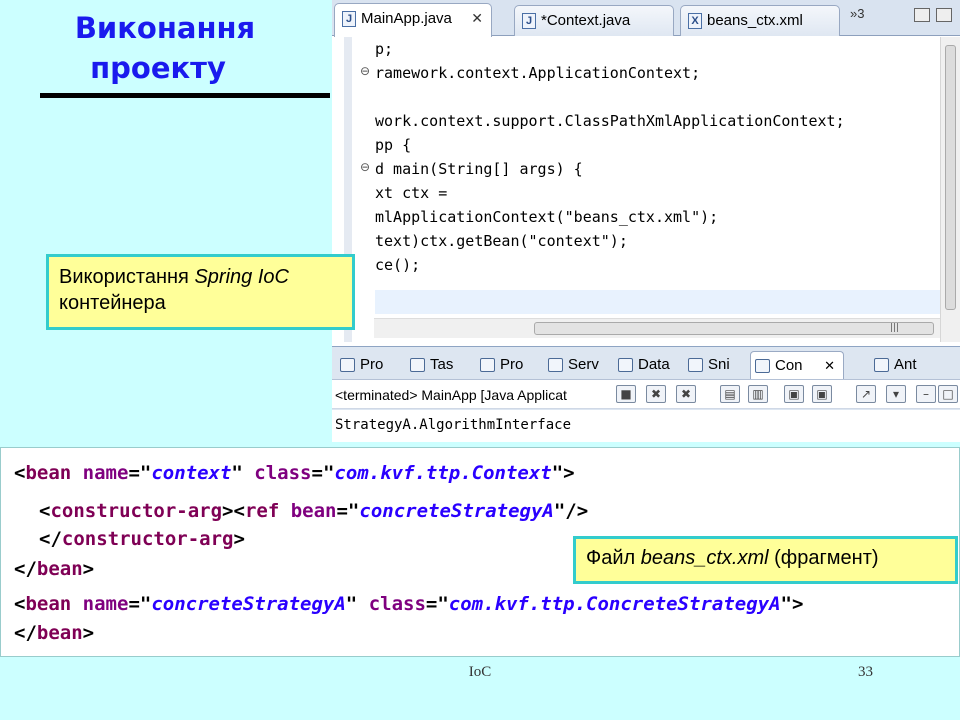 The image size is (960, 720). I want to click on current-line-highlight, so click(657, 302).